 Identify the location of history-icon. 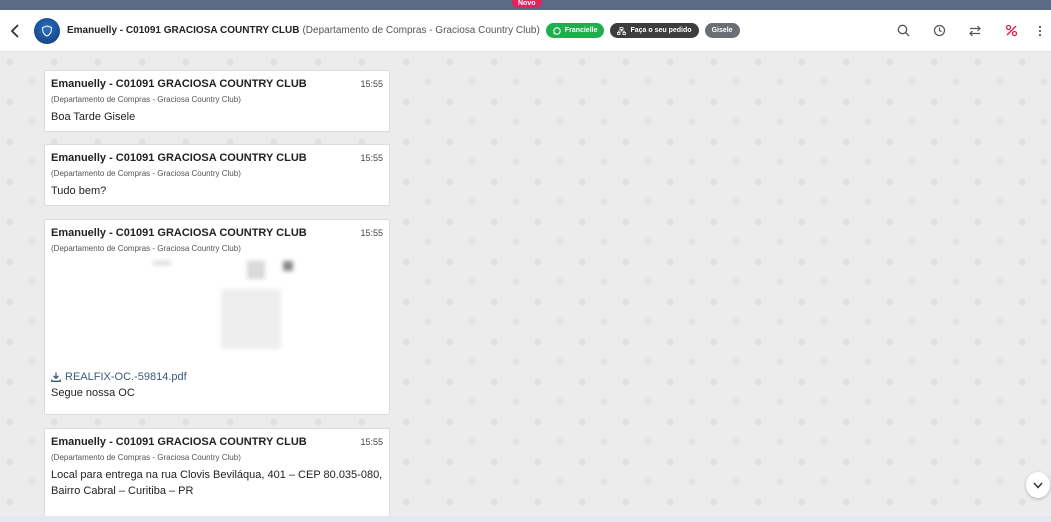
(939, 30).